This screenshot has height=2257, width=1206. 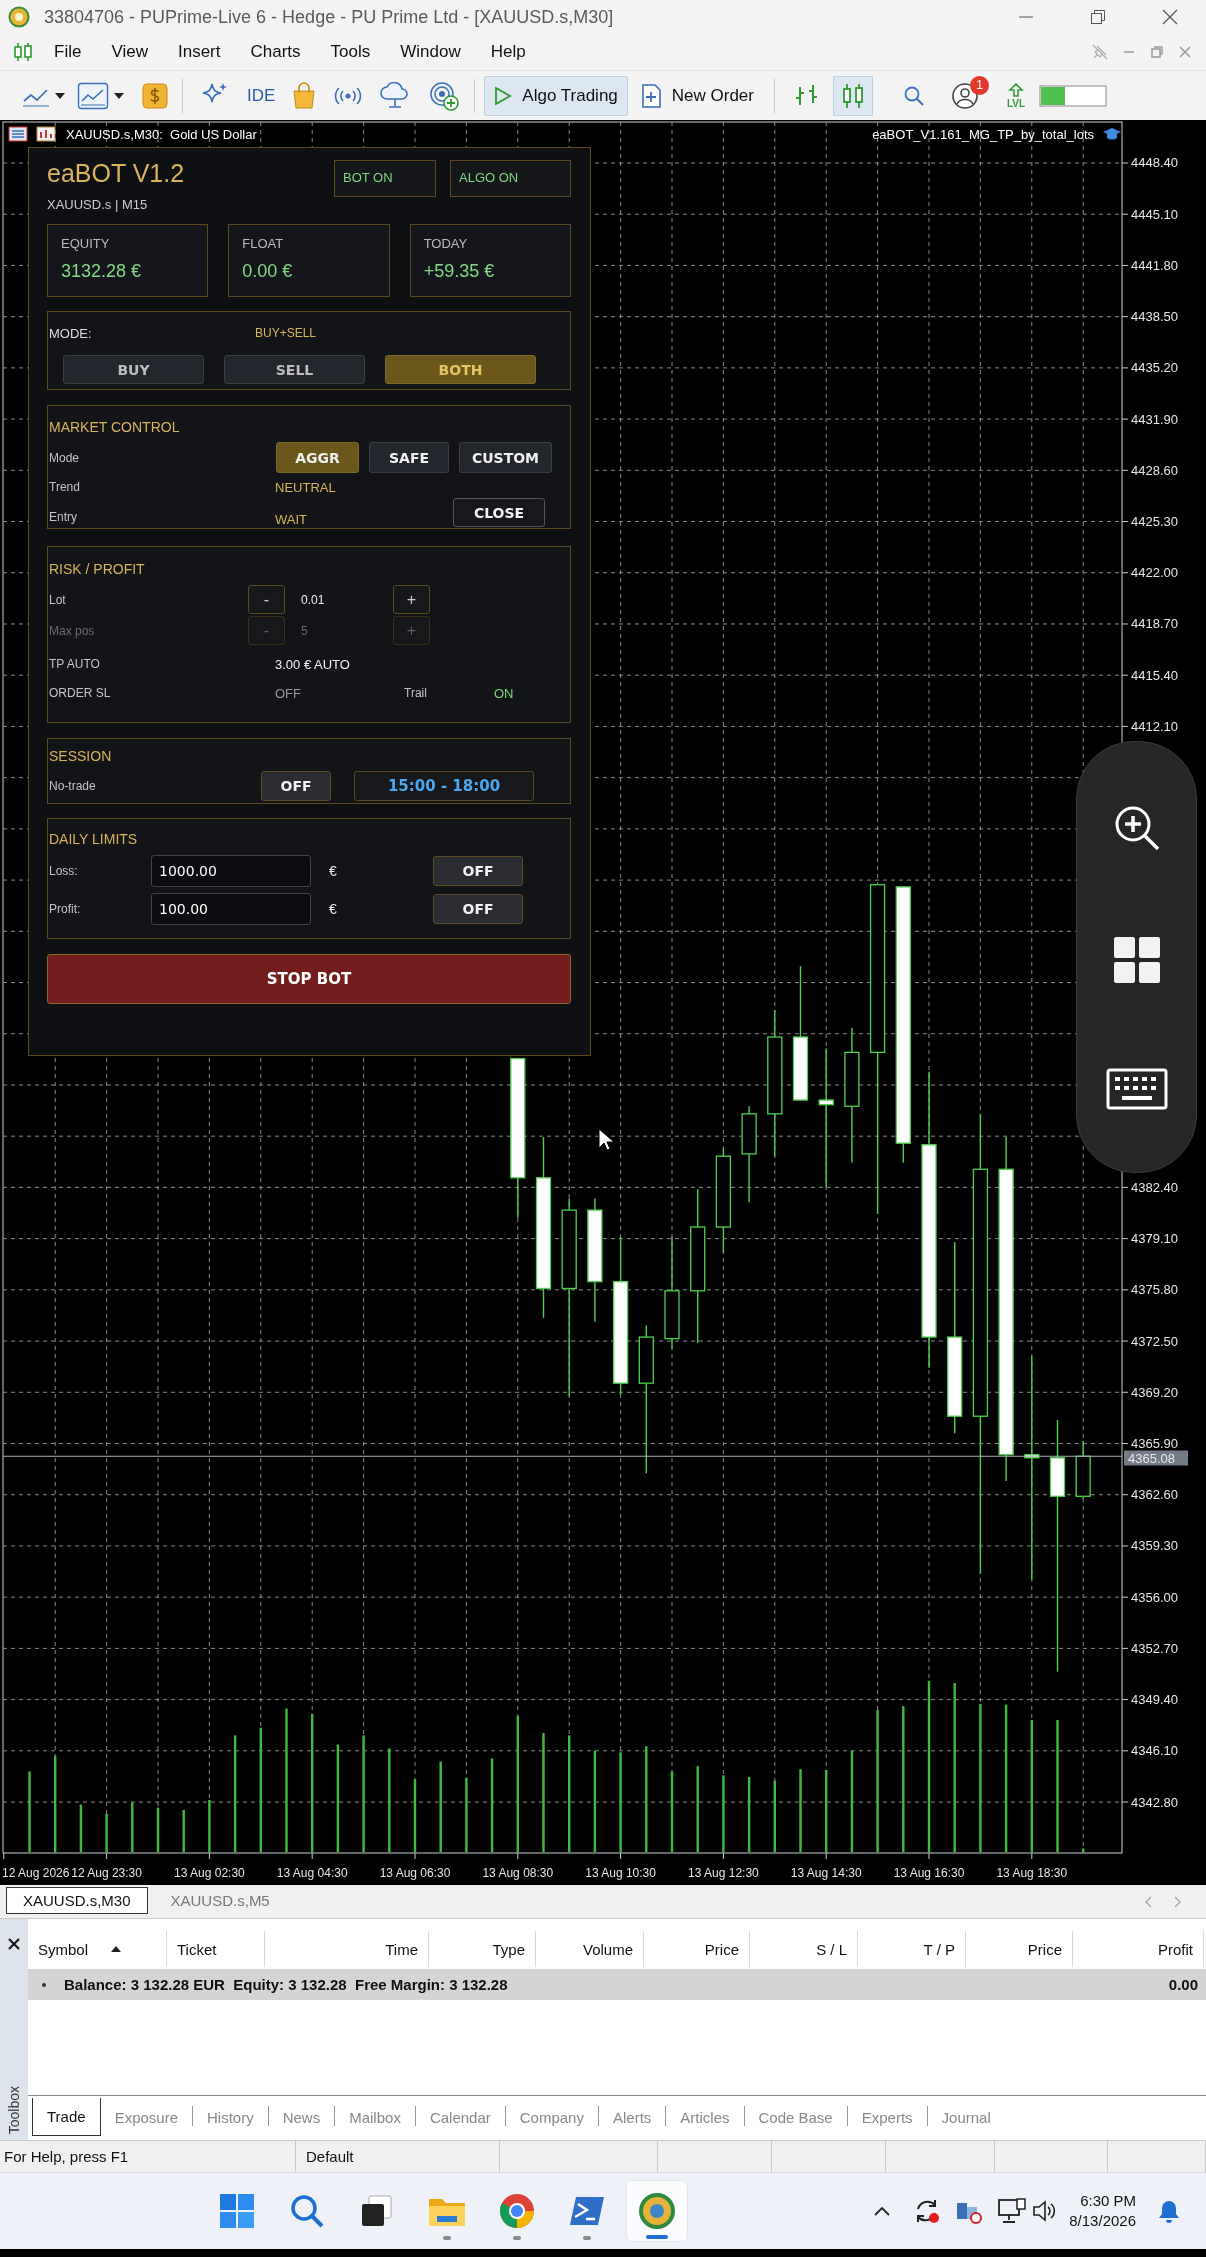 What do you see at coordinates (46, 134) in the screenshot?
I see `chart-window-icon` at bounding box center [46, 134].